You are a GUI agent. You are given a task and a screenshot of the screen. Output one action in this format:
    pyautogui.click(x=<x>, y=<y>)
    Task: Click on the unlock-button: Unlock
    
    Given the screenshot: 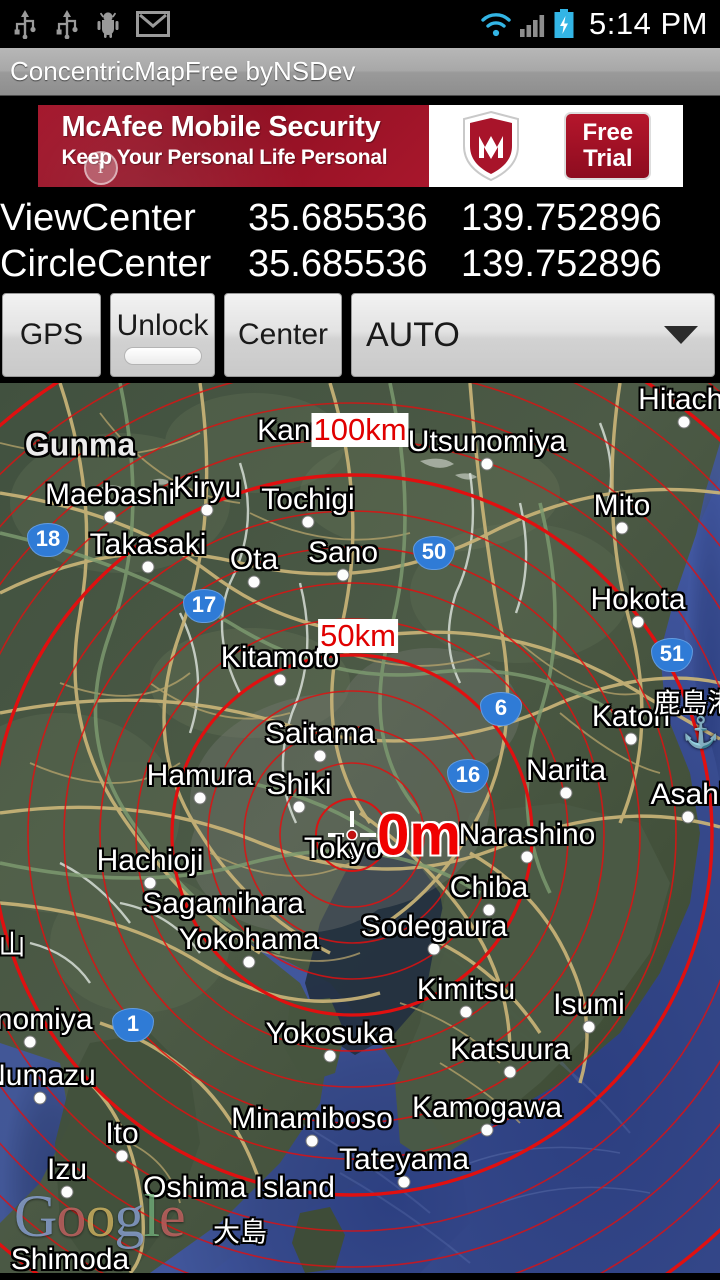 What is the action you would take?
    pyautogui.click(x=162, y=335)
    